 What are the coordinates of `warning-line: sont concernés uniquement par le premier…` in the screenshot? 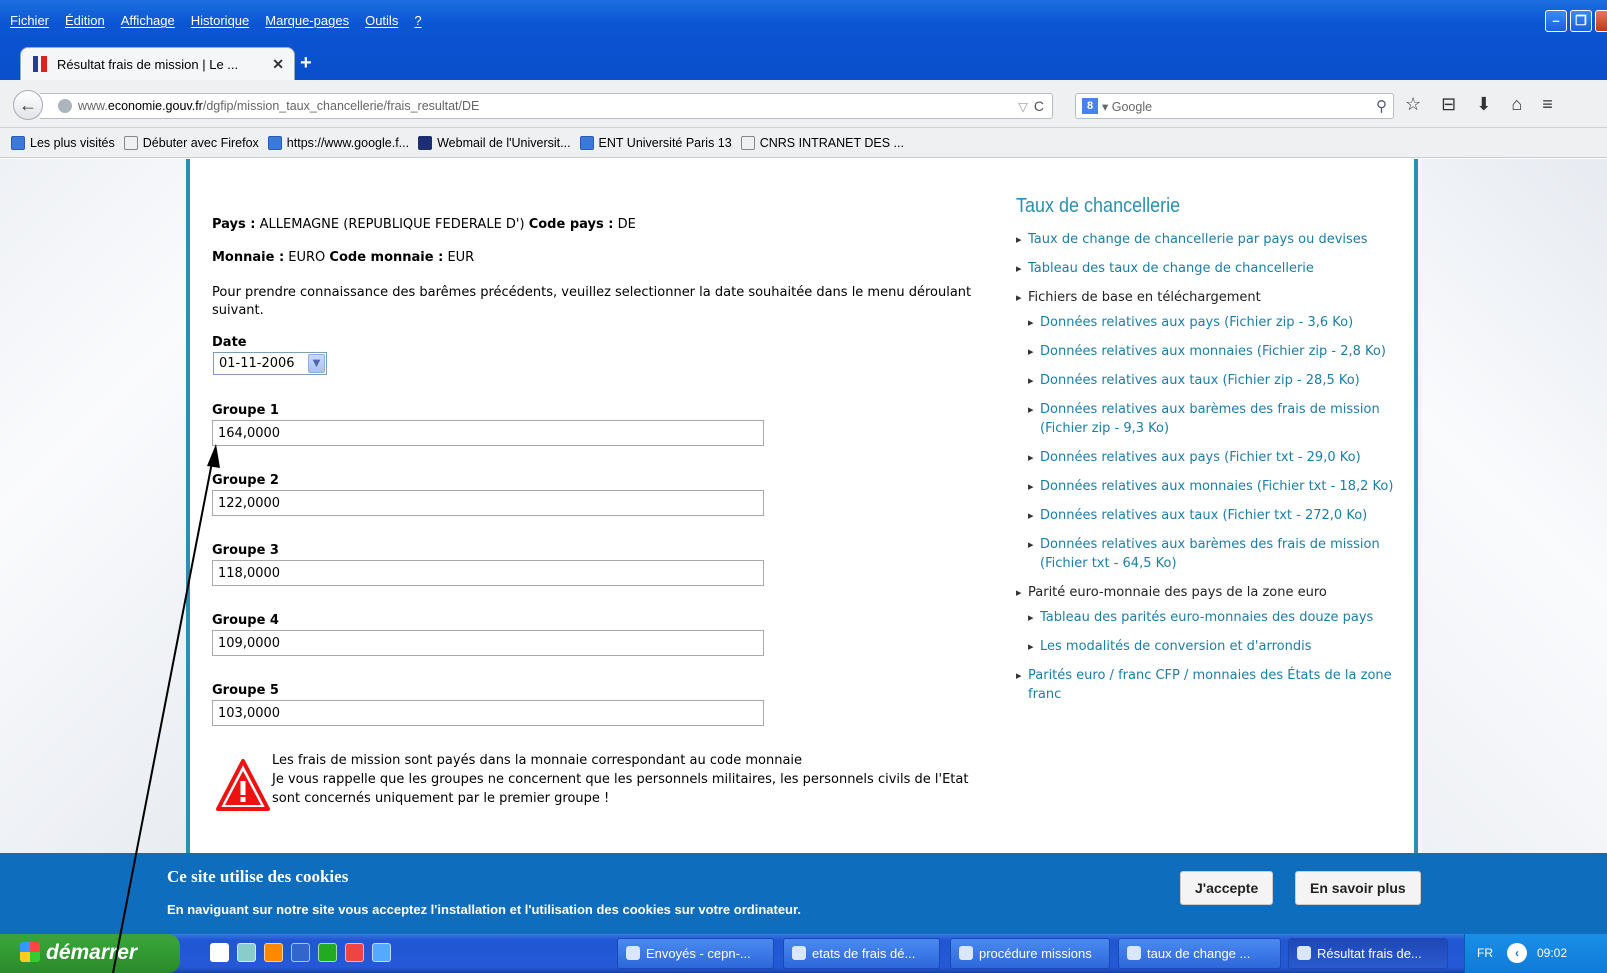 It's located at (441, 798).